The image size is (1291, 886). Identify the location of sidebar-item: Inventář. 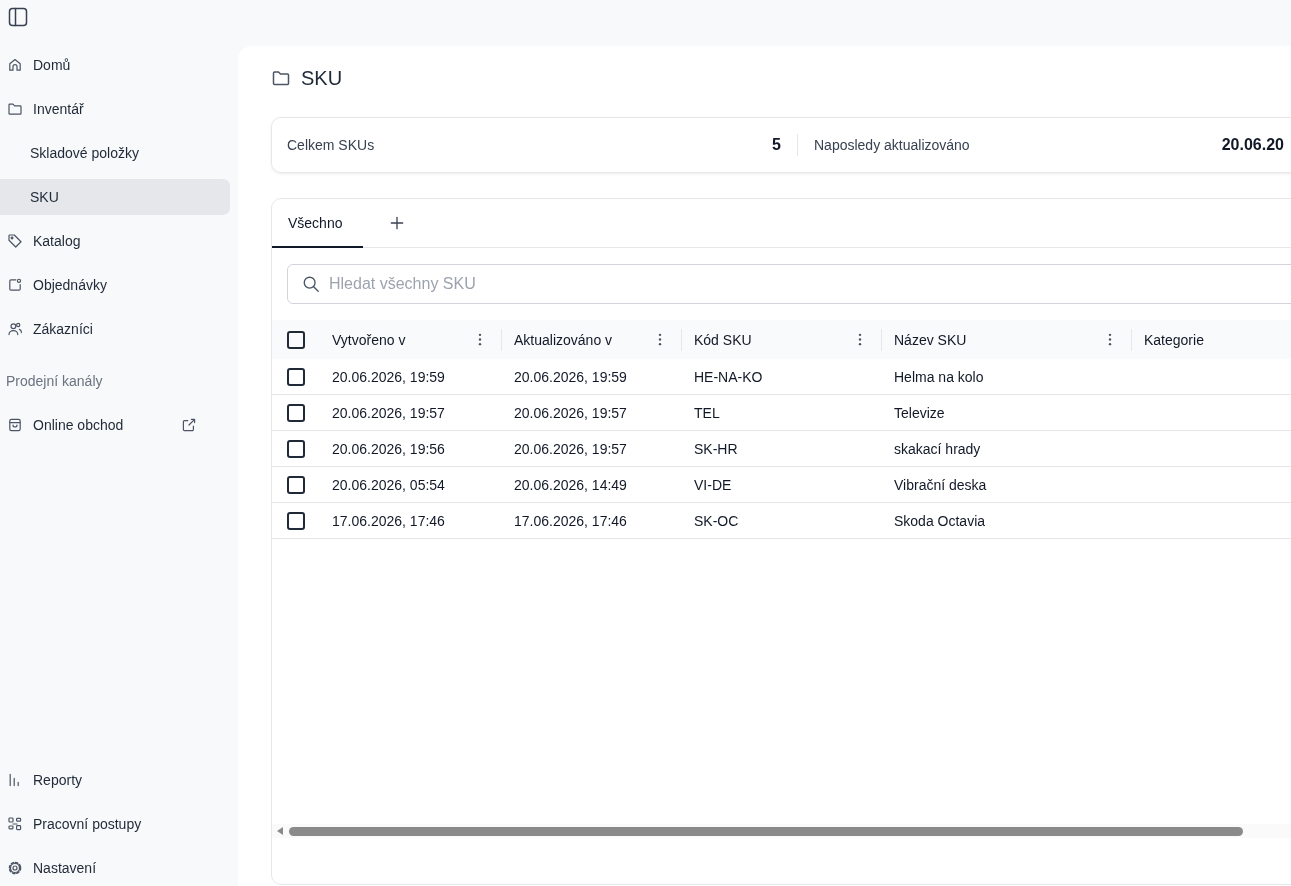
(115, 109).